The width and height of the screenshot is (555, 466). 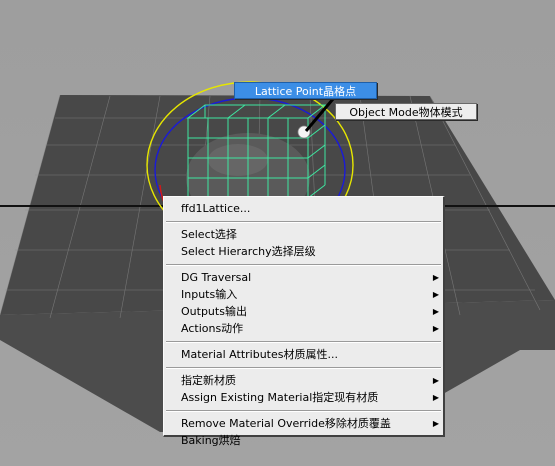 I want to click on menu-item-baking: Baking烘焙, so click(x=303, y=440).